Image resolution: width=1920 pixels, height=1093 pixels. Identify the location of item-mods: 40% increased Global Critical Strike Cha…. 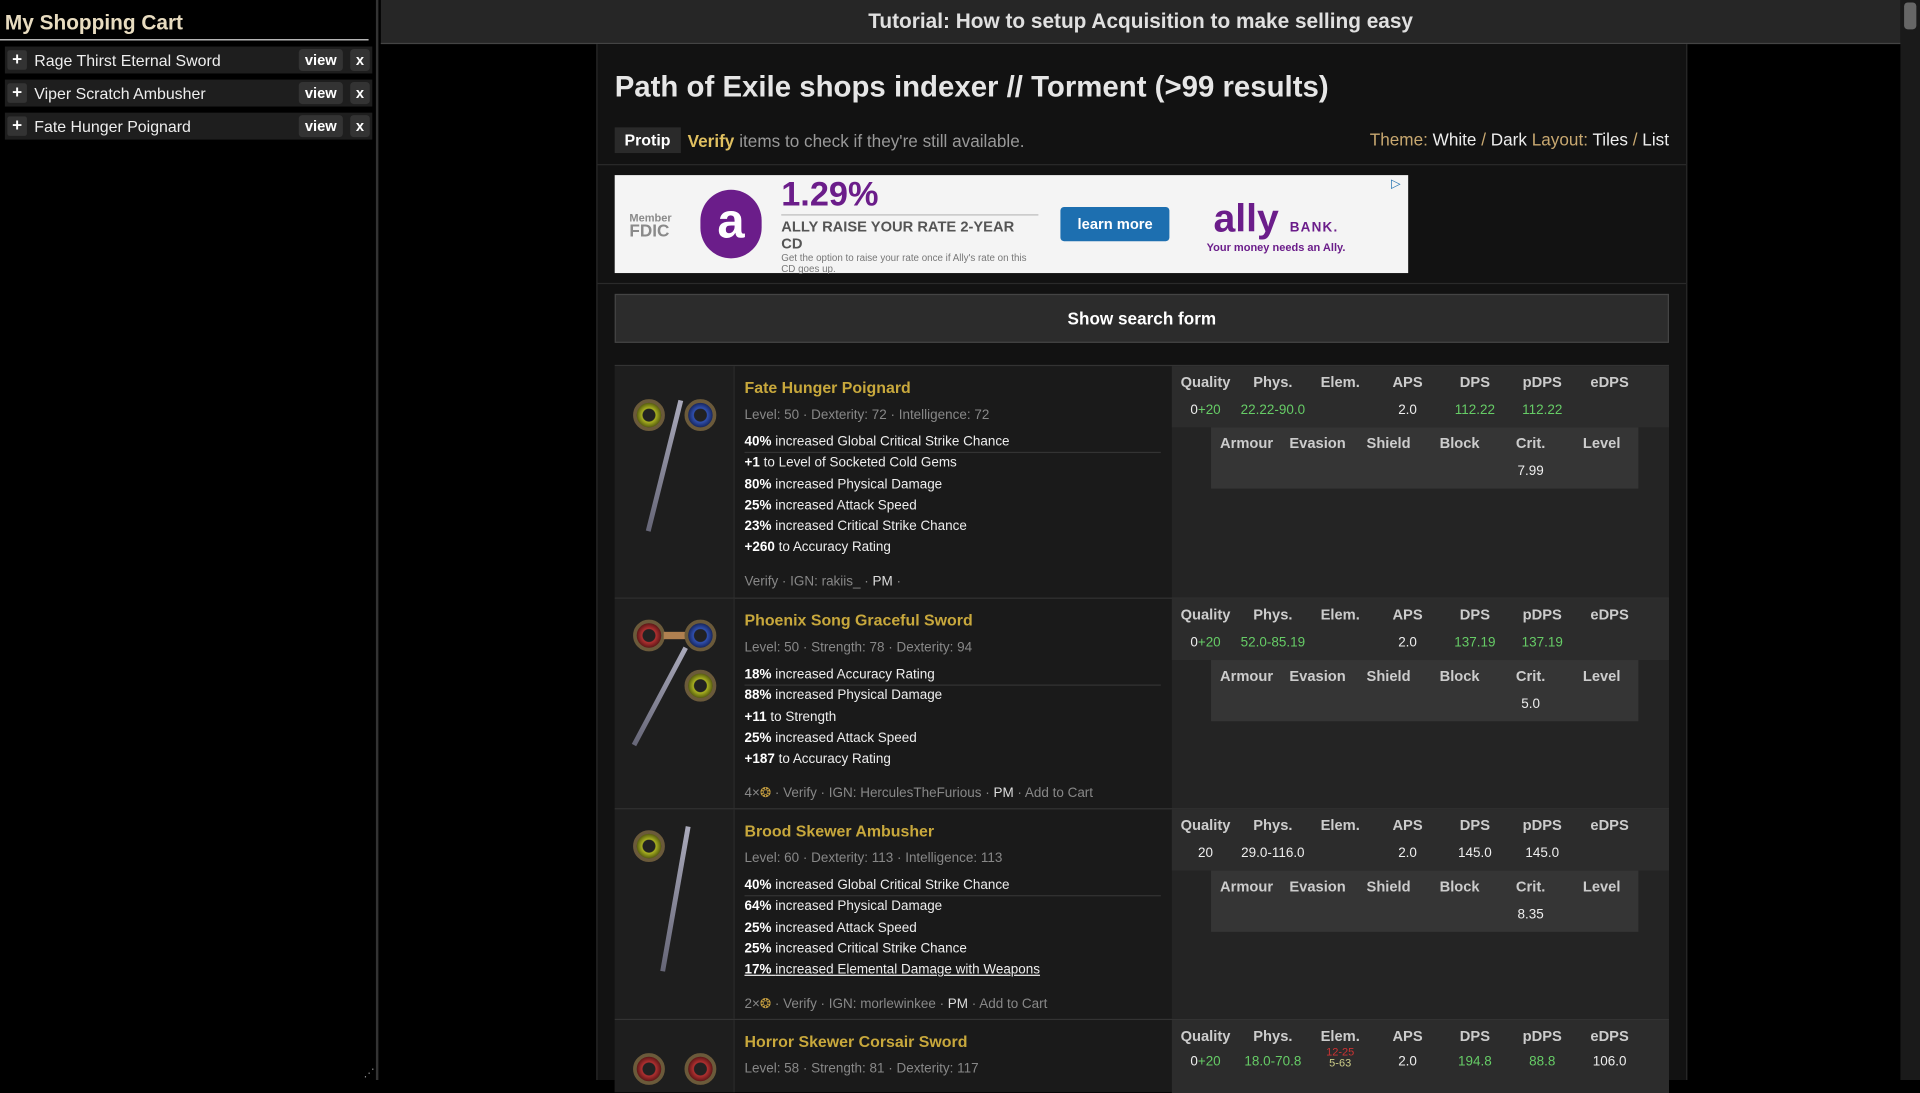
(952, 495).